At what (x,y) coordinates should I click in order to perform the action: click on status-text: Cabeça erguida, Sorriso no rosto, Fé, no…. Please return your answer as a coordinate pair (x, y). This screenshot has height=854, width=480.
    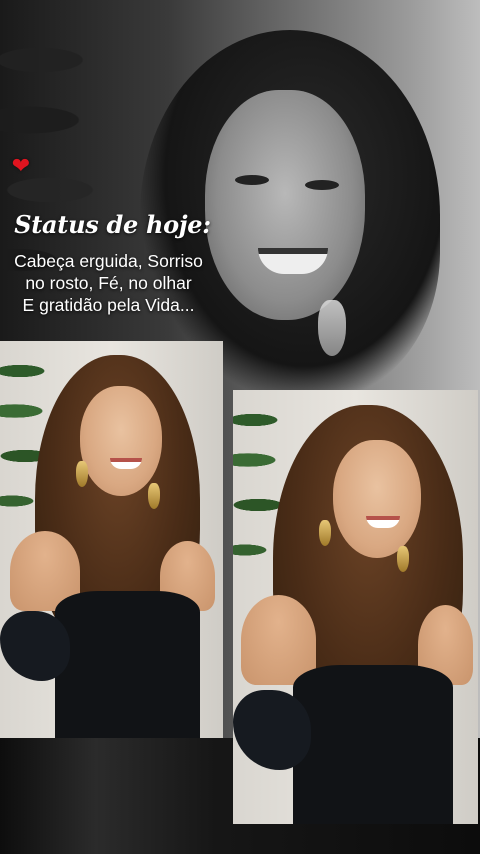
    Looking at the image, I should click on (108, 283).